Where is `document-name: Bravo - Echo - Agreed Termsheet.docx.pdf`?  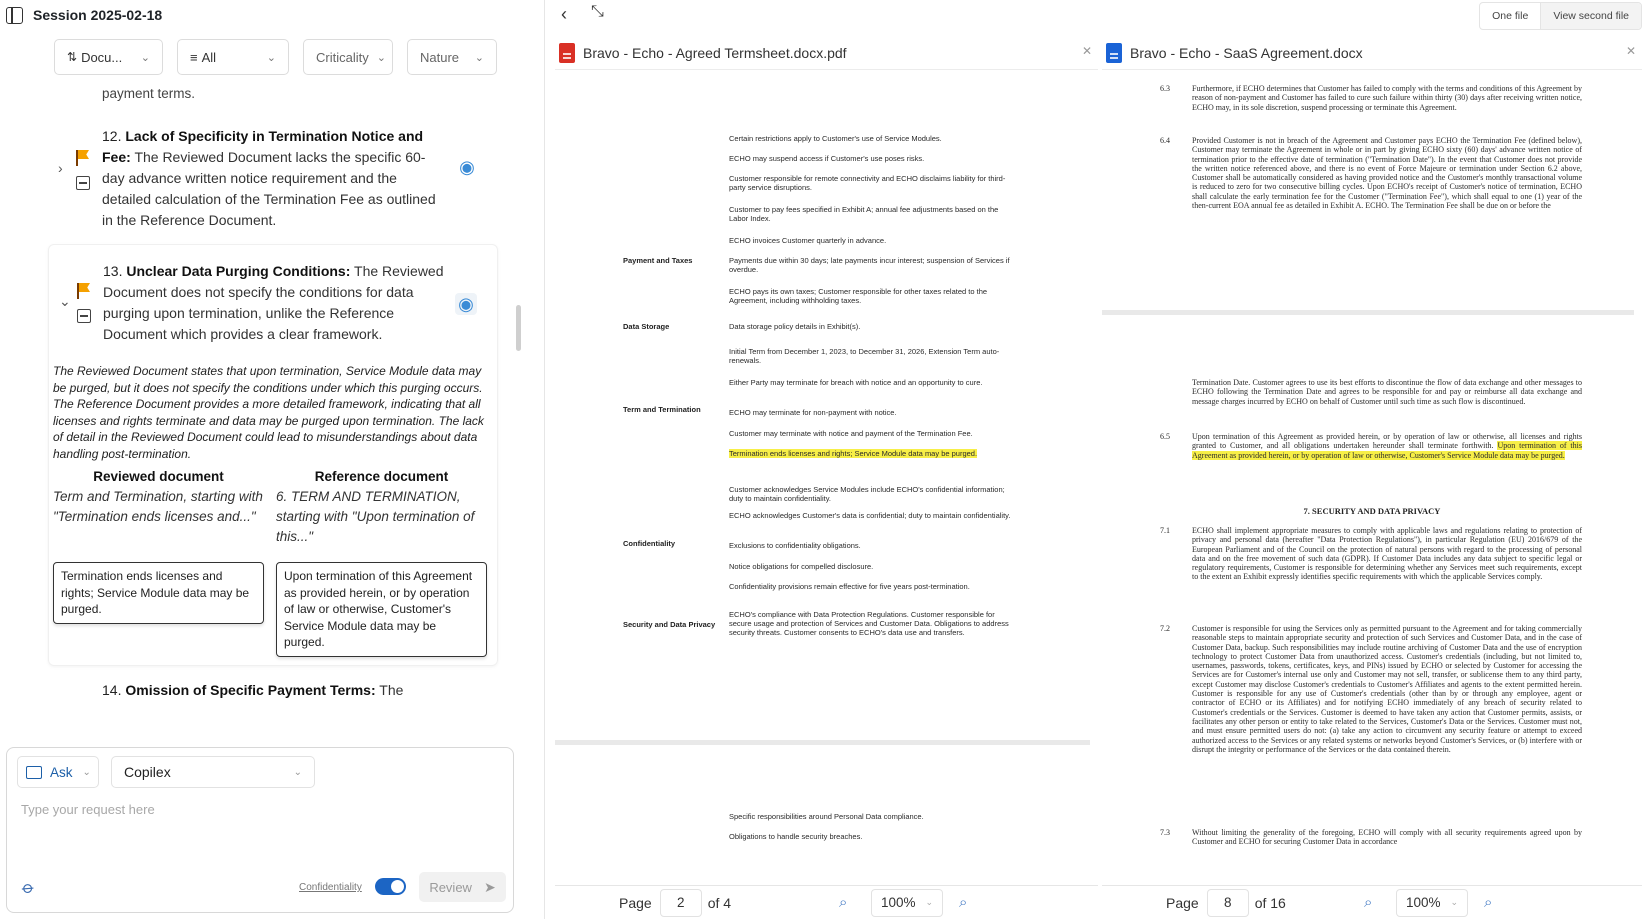 document-name: Bravo - Echo - Agreed Termsheet.docx.pdf is located at coordinates (715, 52).